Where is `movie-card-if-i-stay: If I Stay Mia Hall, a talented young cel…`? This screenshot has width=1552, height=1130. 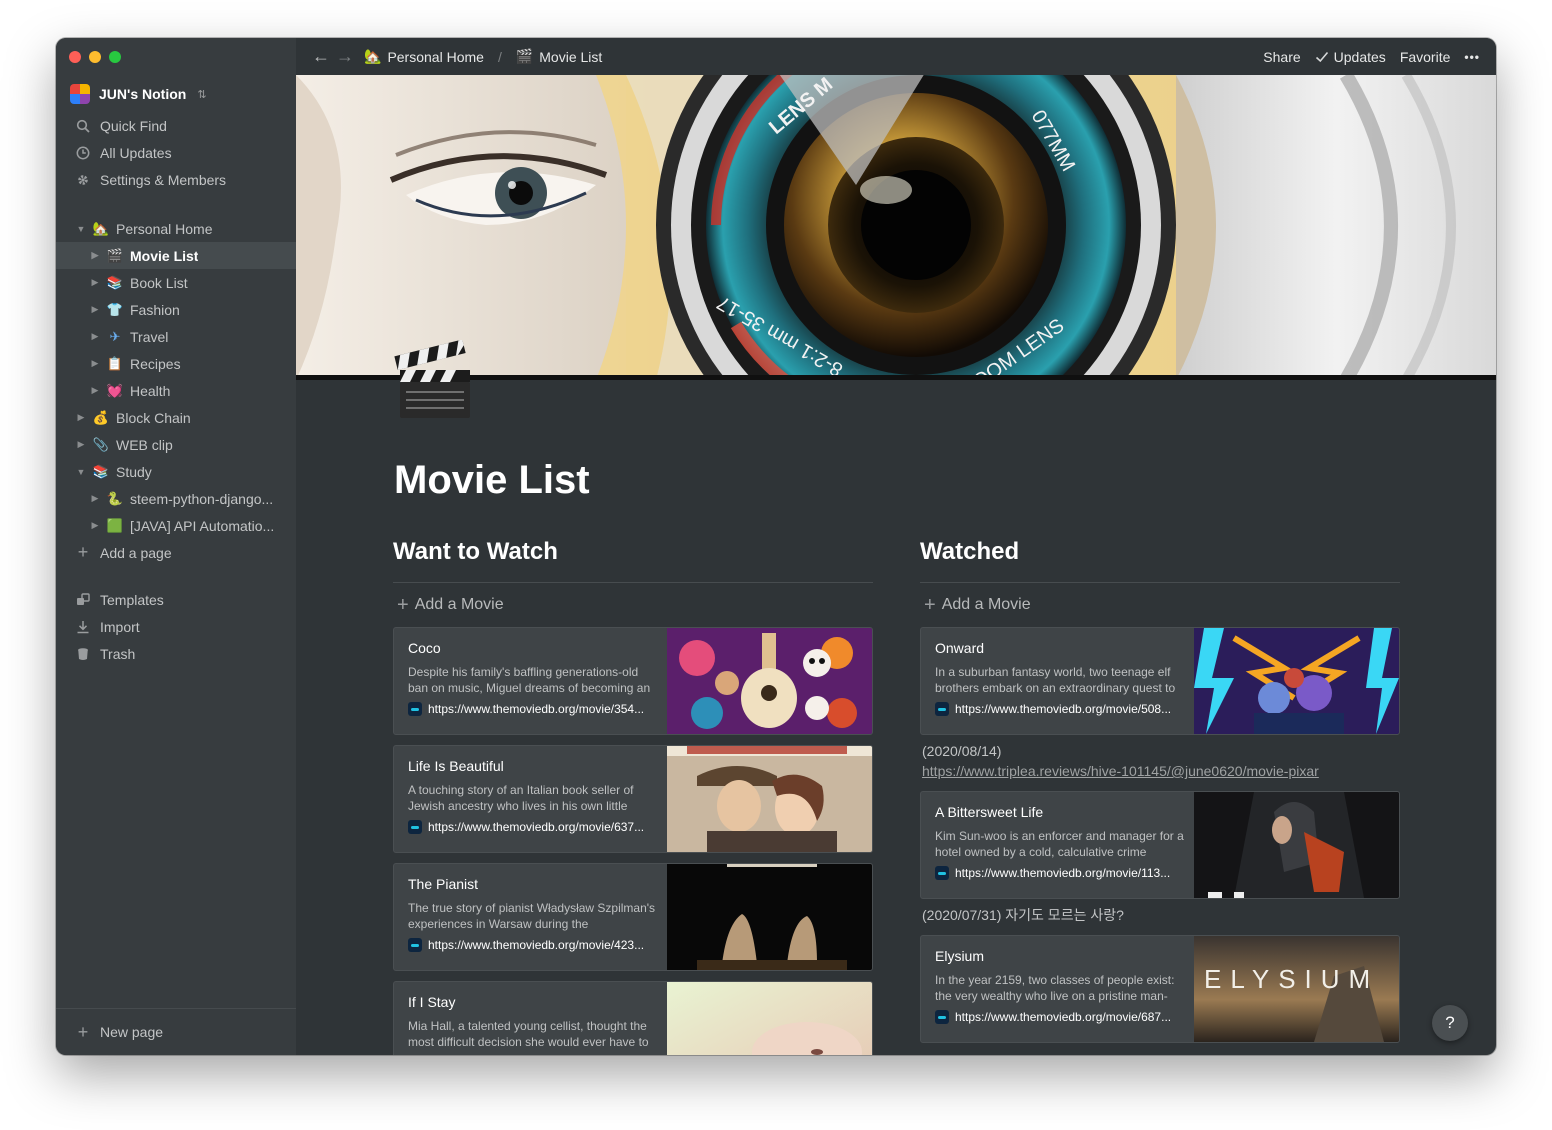 movie-card-if-i-stay: If I Stay Mia Hall, a talented young cel… is located at coordinates (633, 1018).